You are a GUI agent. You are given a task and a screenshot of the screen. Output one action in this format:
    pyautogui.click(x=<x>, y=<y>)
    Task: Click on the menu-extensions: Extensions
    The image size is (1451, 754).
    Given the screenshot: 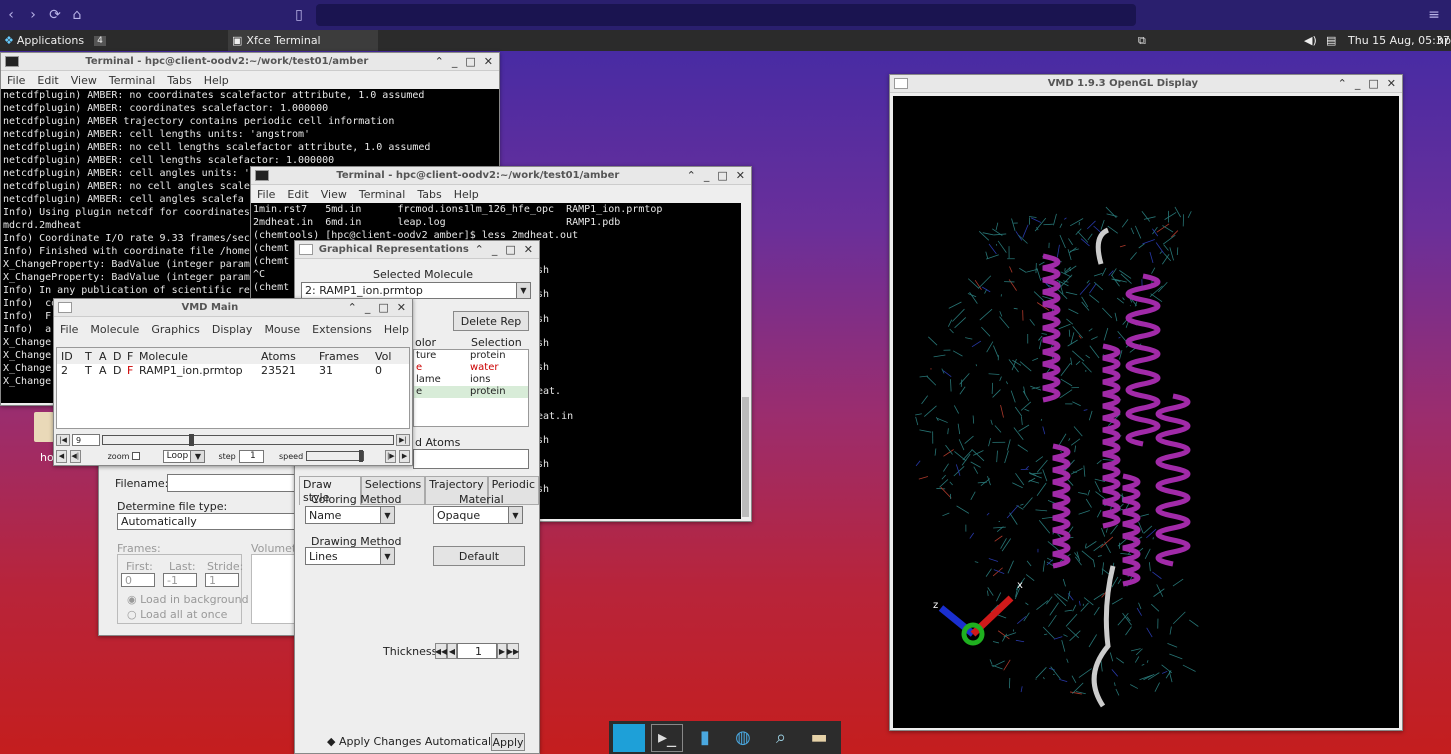 What is the action you would take?
    pyautogui.click(x=342, y=329)
    